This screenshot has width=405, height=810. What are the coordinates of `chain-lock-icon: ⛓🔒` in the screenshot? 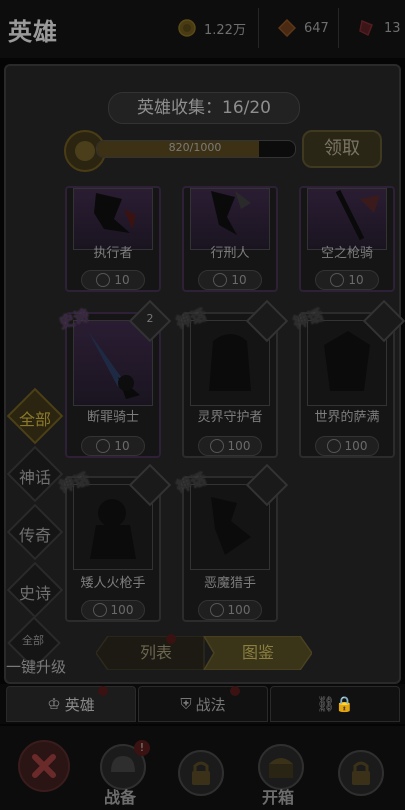 It's located at (335, 704).